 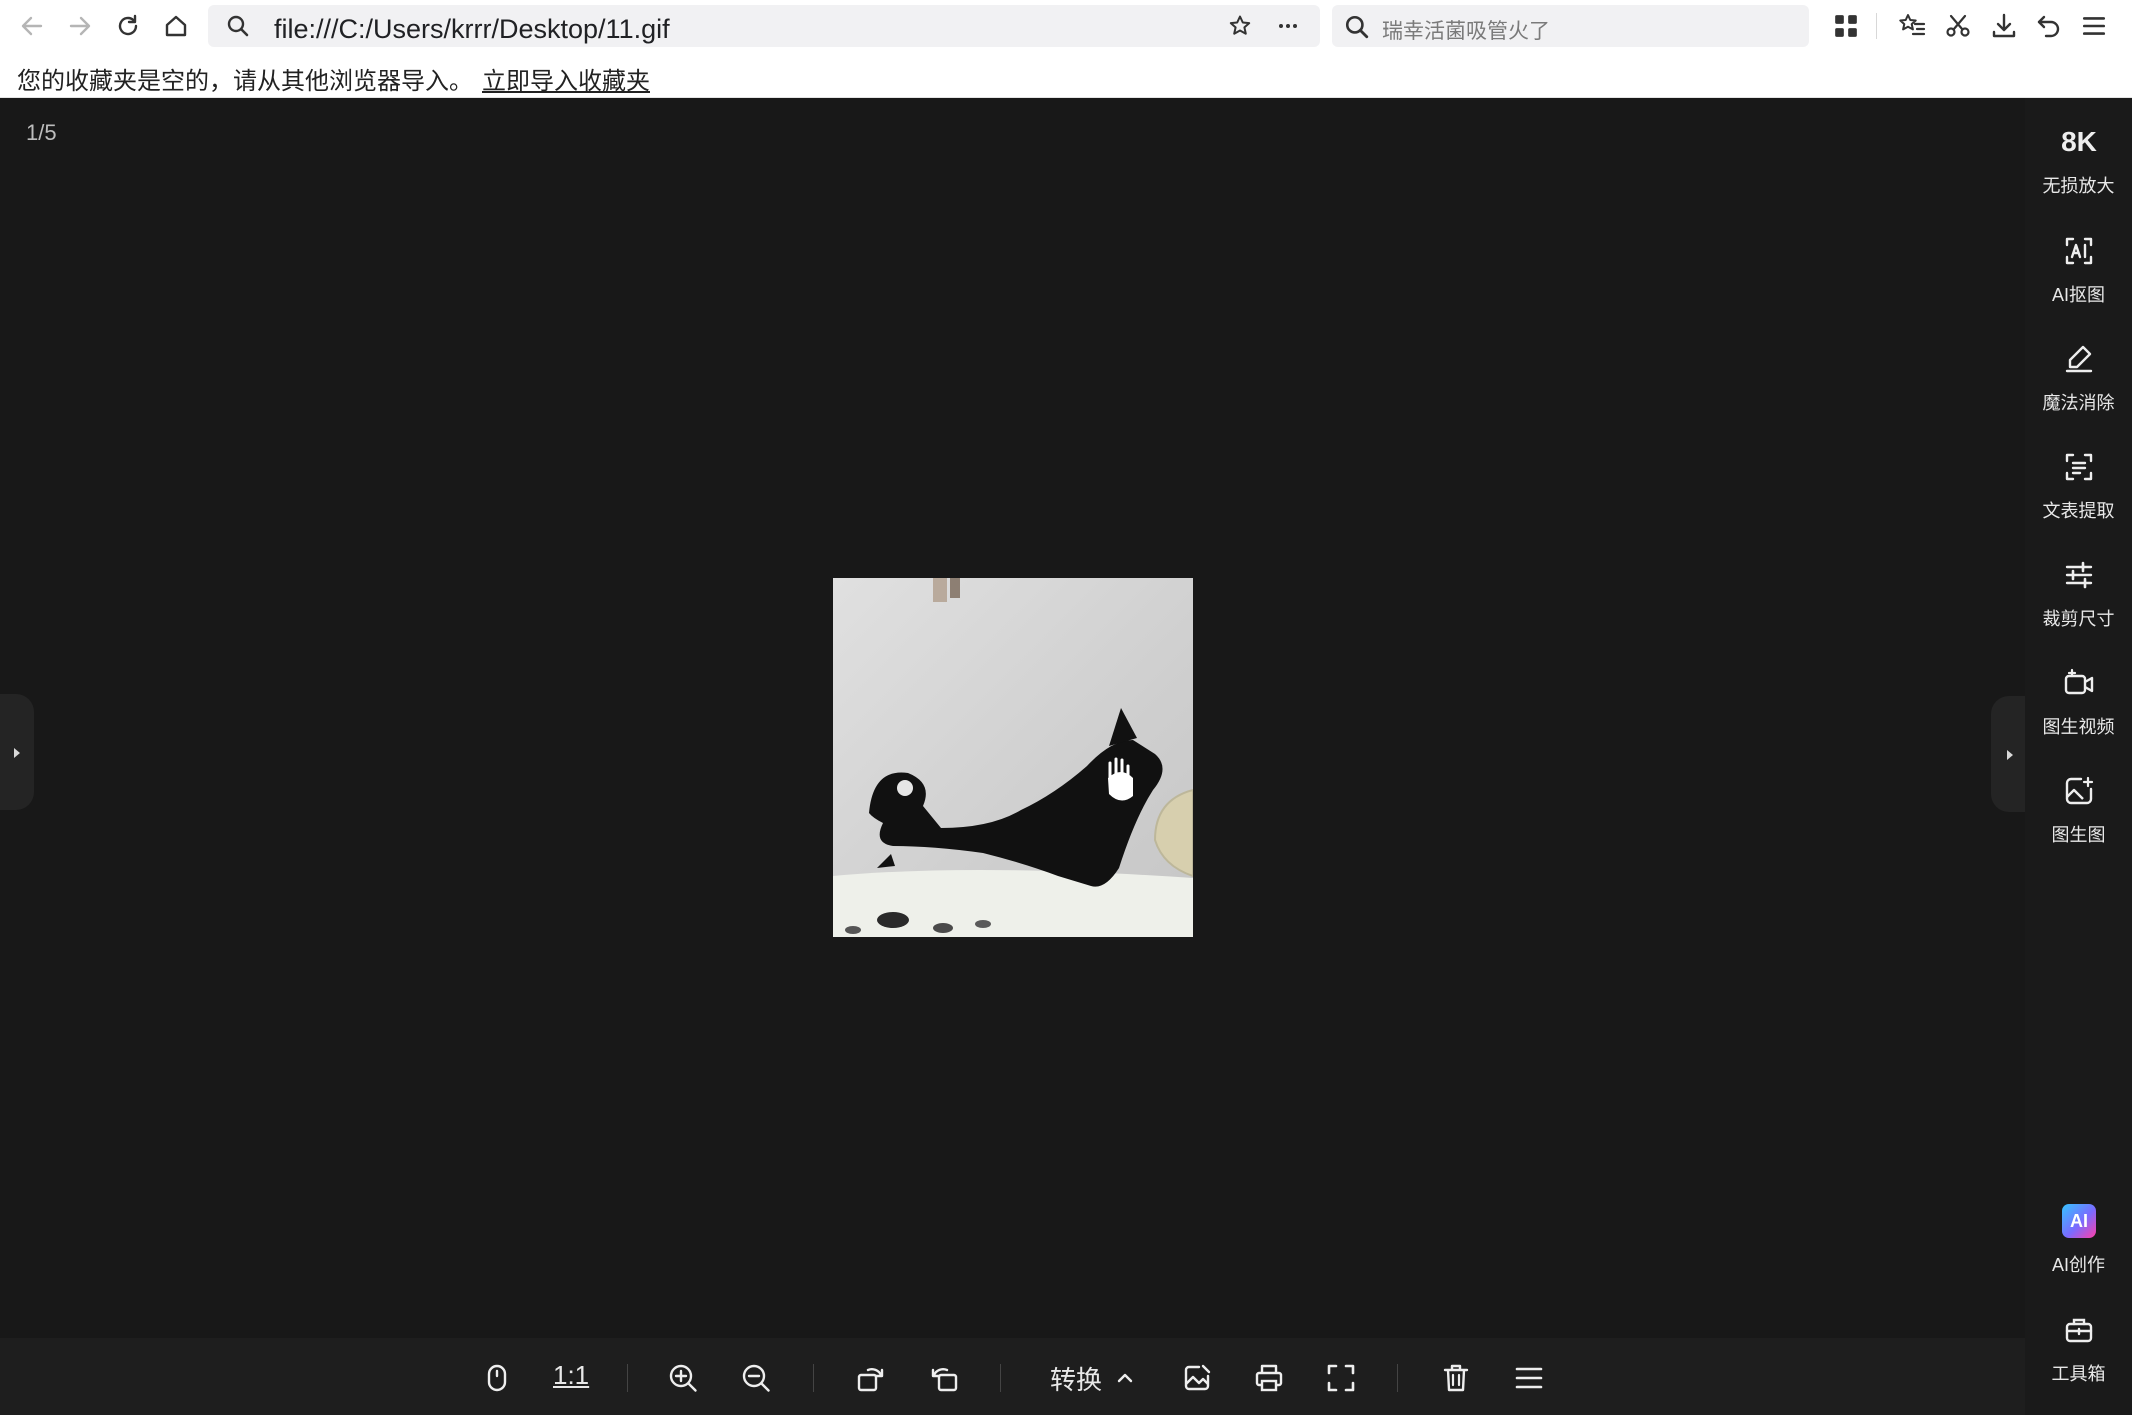 I want to click on tool-label: 魔法消除, so click(x=2078, y=403).